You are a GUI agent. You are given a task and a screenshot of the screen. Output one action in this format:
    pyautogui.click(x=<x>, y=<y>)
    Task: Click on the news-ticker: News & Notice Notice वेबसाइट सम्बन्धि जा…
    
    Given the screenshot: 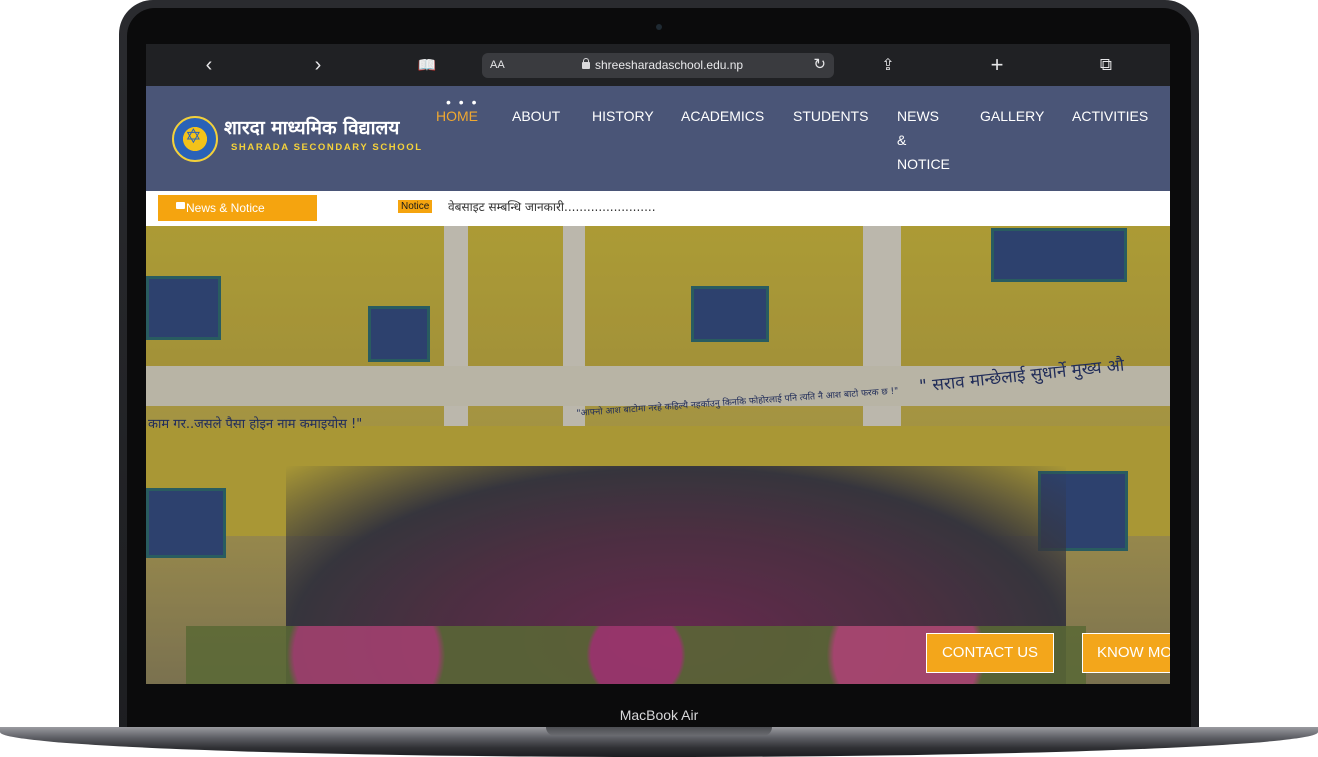 What is the action you would take?
    pyautogui.click(x=658, y=208)
    